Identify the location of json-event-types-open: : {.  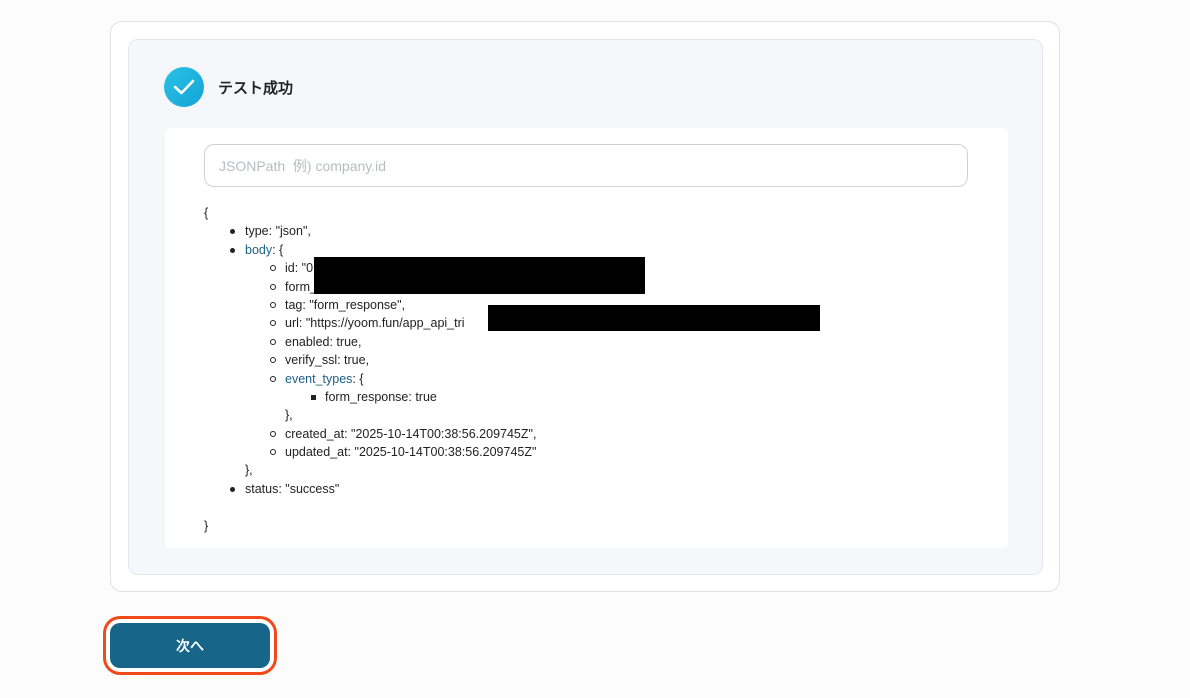
(358, 378).